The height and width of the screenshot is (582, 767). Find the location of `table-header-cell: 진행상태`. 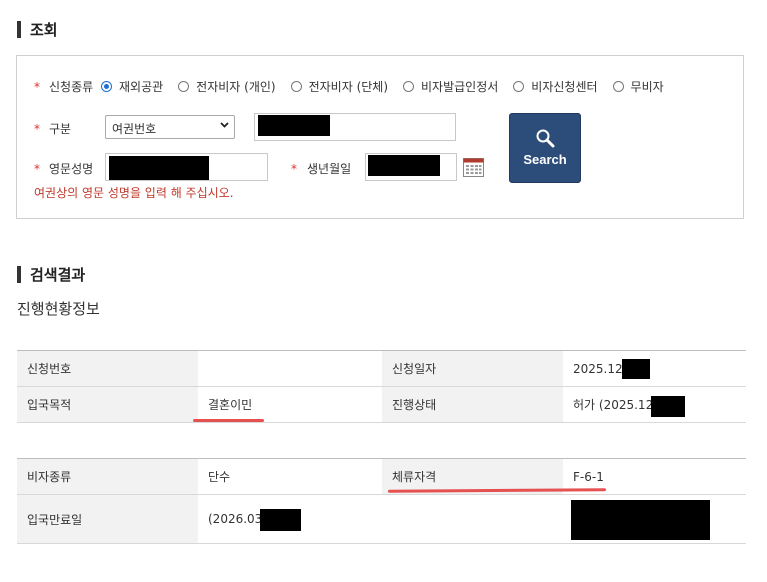

table-header-cell: 진행상태 is located at coordinates (472, 404).